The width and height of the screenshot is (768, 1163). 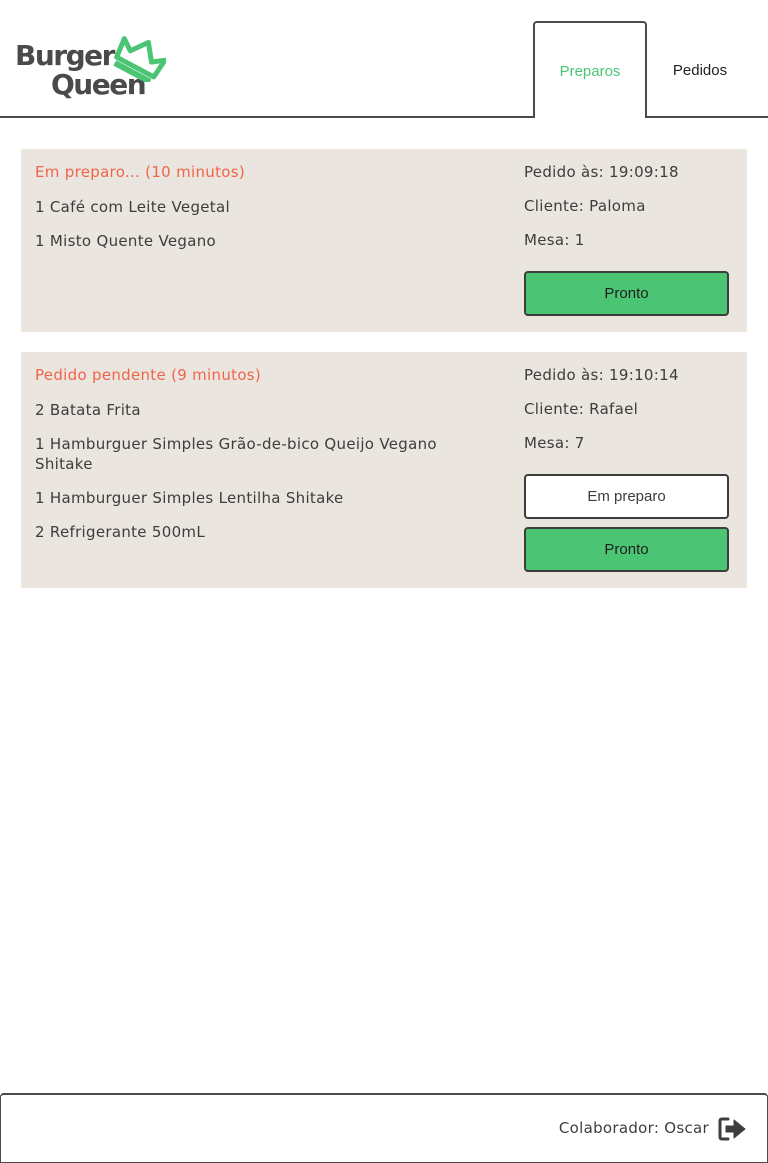 I want to click on tab-preparos: Preparos, so click(x=590, y=69).